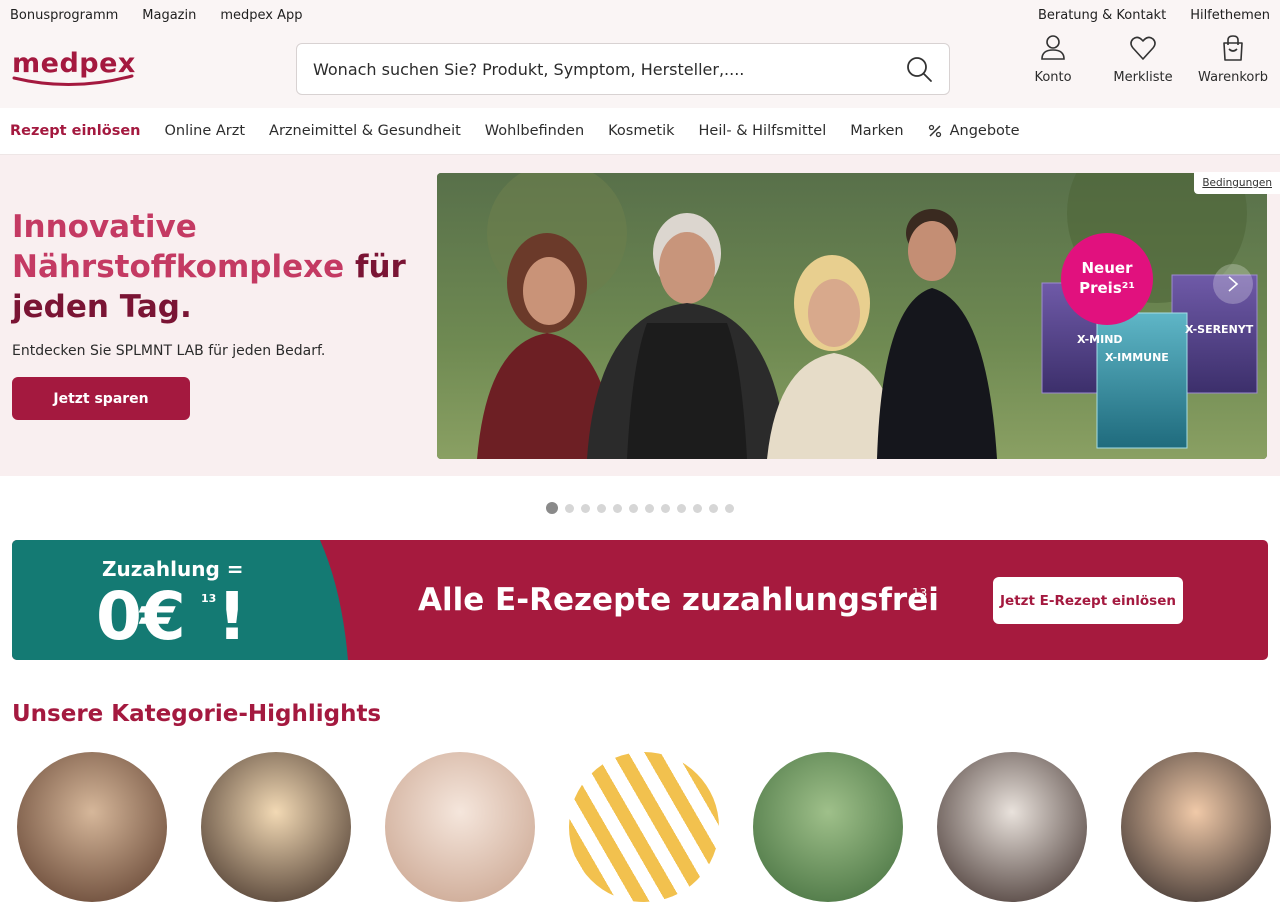 This screenshot has height=902, width=1280. I want to click on e-rezept-button: Jetzt E-Rezept einlösen, so click(1088, 600).